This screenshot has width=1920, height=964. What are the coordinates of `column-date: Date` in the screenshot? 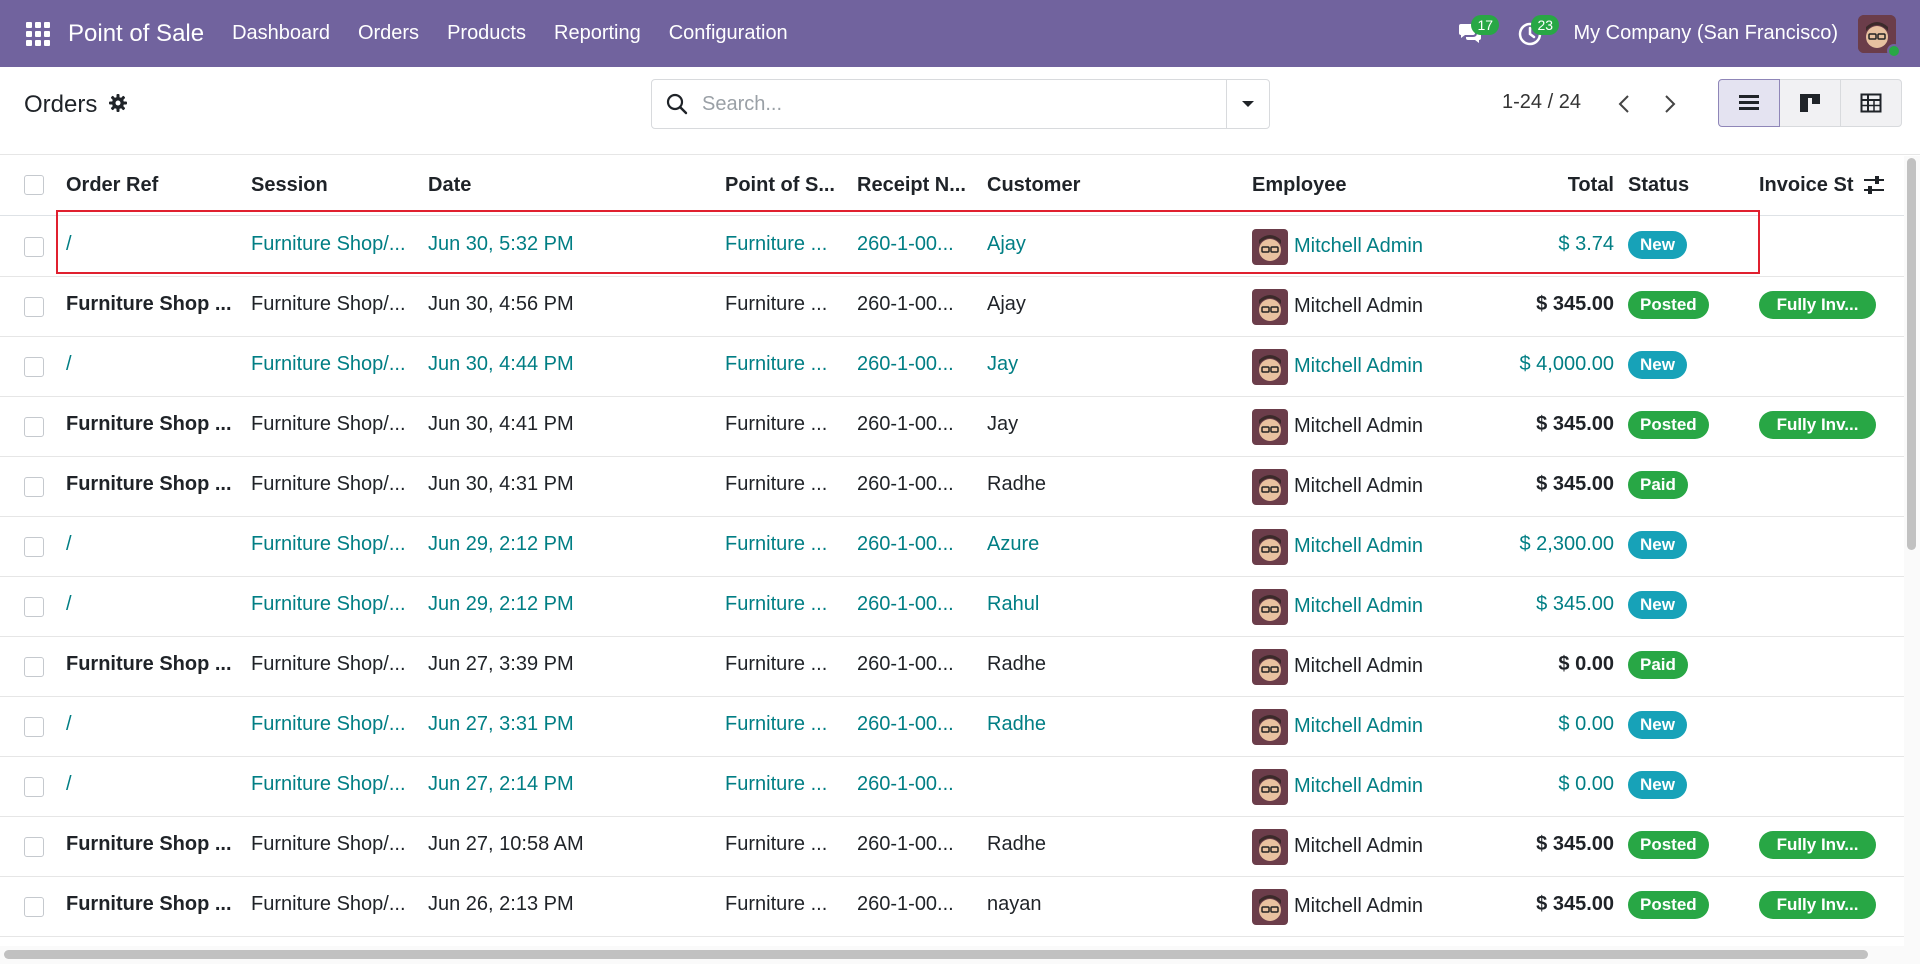 It's located at (449, 185).